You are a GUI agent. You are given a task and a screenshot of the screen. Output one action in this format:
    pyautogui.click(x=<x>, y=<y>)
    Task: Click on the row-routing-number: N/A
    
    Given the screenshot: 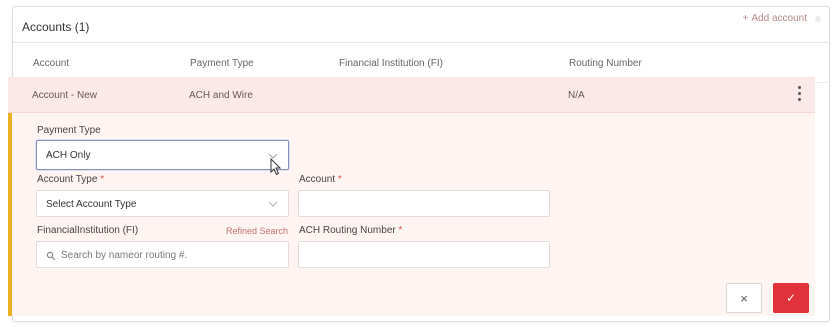 What is the action you would take?
    pyautogui.click(x=576, y=95)
    